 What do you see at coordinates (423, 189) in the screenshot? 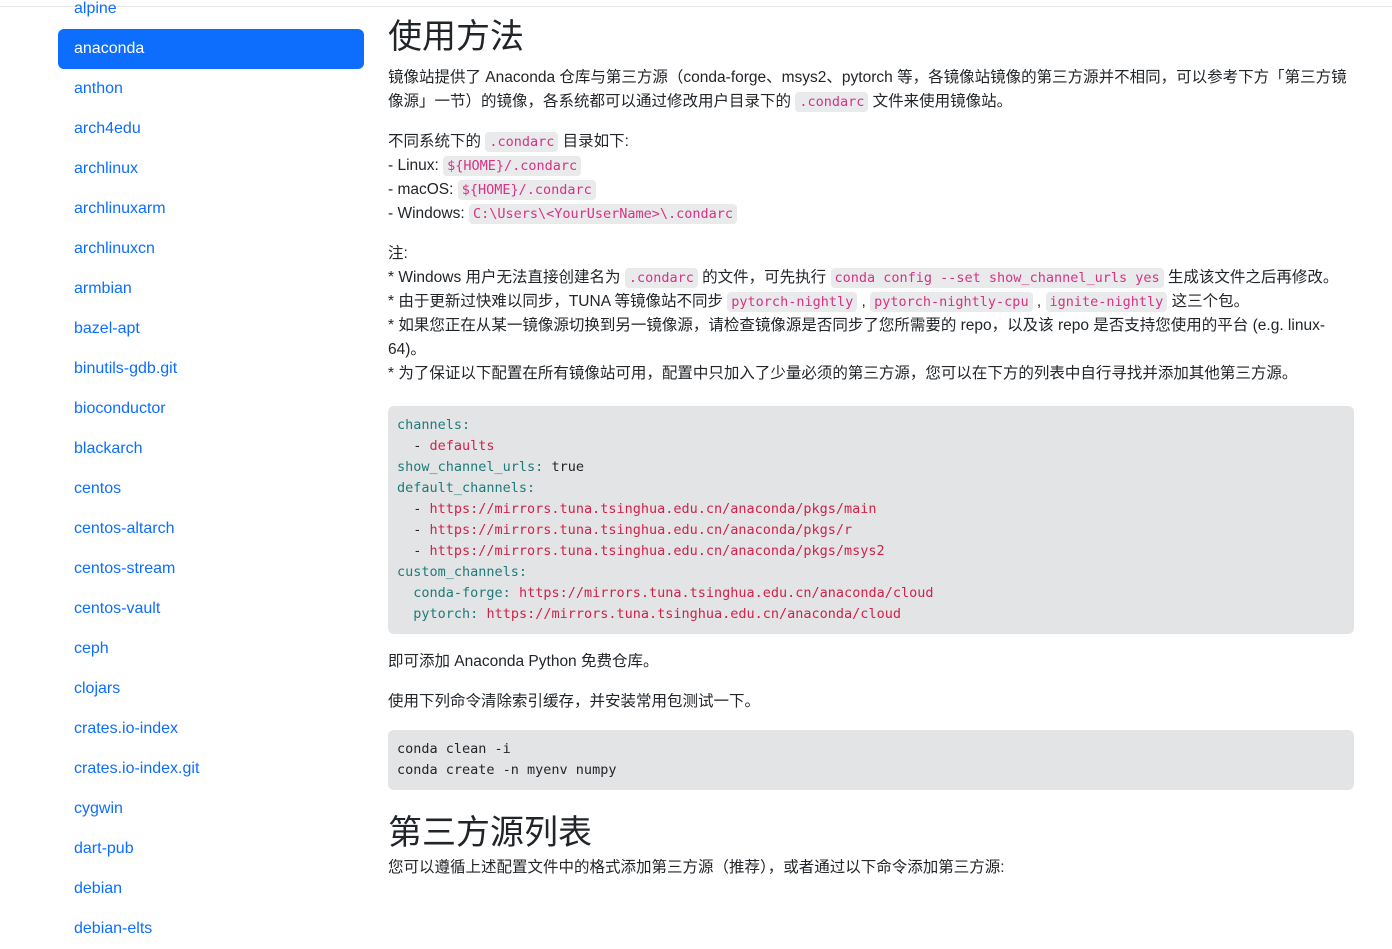
I see `macos-label: - macOS:` at bounding box center [423, 189].